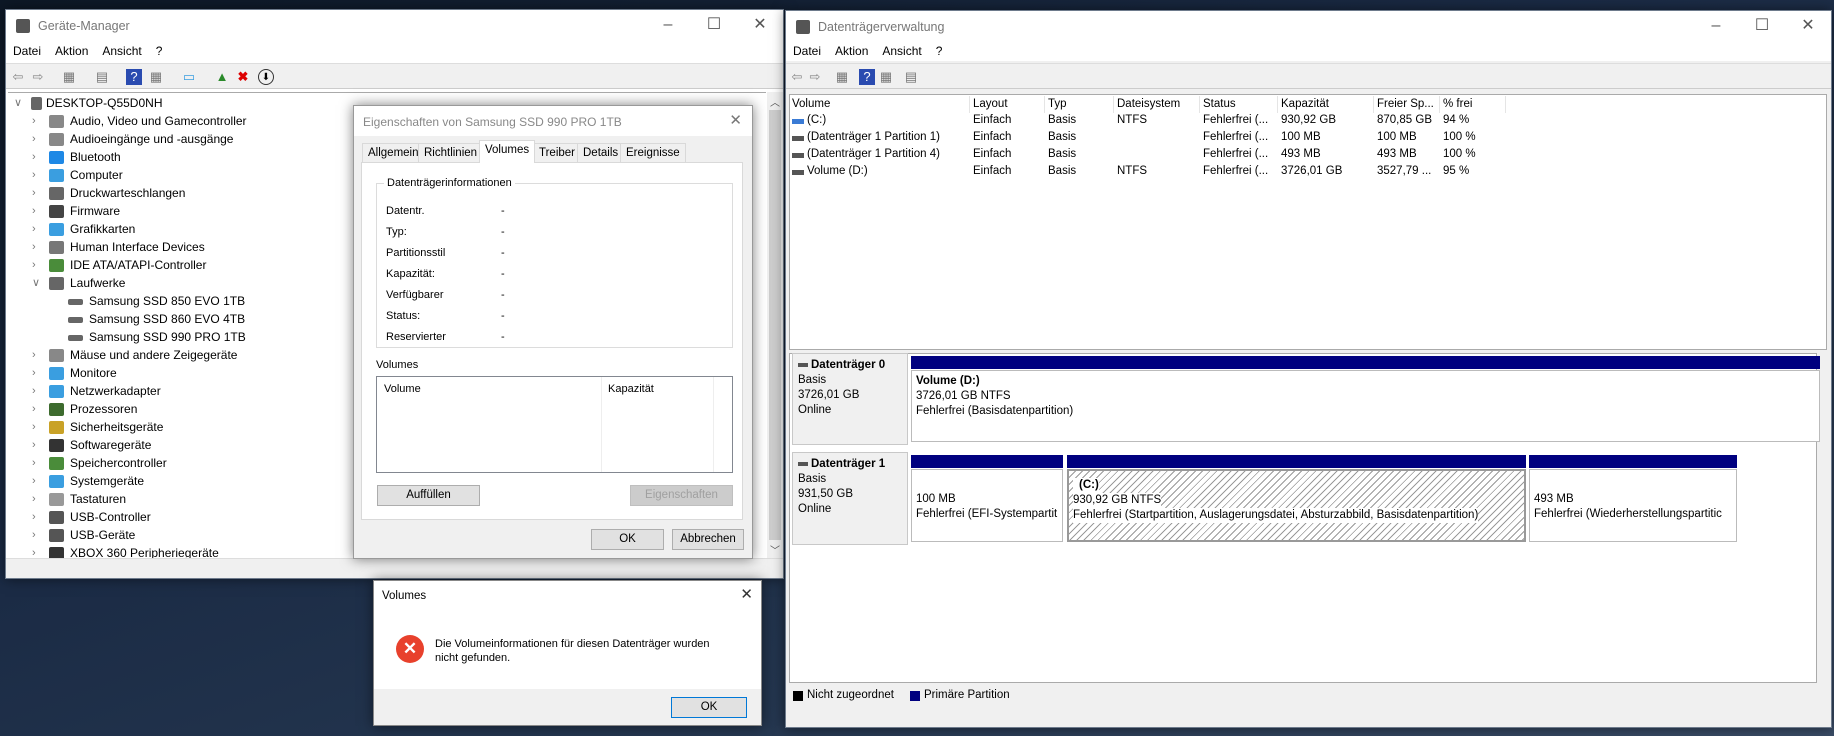  I want to click on maximize-button: ☐, so click(714, 25).